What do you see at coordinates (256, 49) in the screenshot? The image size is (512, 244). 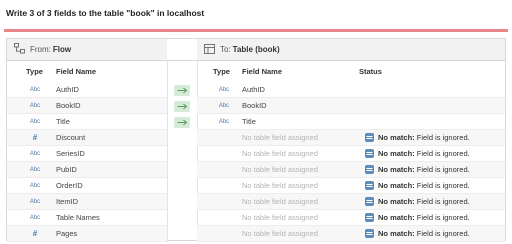 I see `target-name: Table (book)` at bounding box center [256, 49].